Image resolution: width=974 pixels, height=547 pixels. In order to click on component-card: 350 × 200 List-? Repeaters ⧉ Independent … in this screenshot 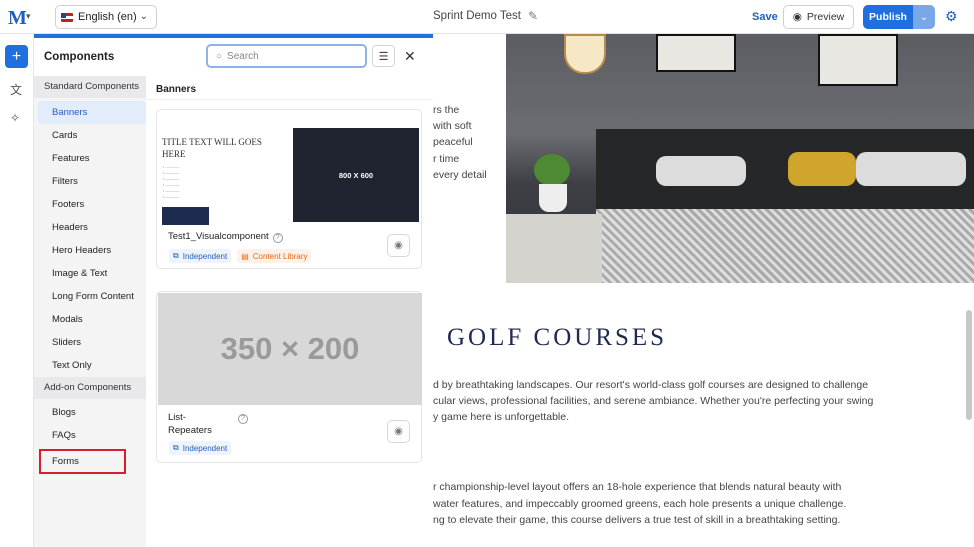, I will do `click(289, 377)`.